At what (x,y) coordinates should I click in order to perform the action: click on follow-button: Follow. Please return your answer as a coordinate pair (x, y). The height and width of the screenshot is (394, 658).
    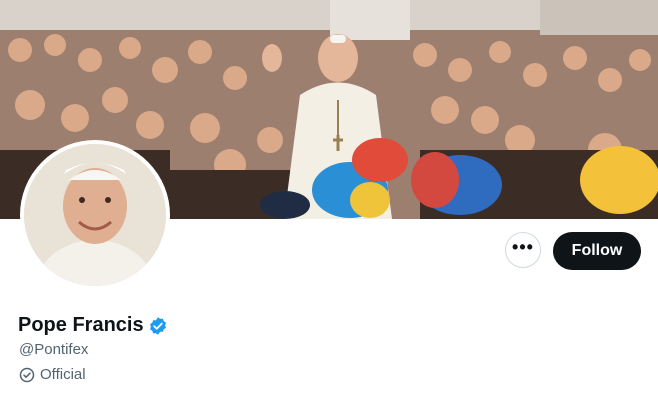
    Looking at the image, I should click on (597, 251).